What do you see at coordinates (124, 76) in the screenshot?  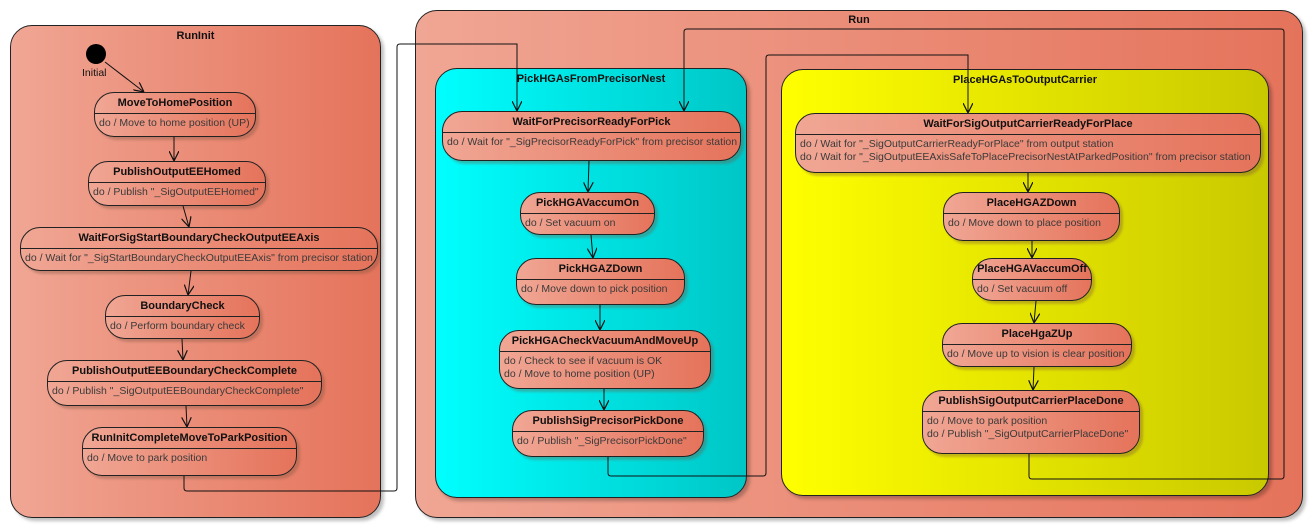 I see `transition-initial` at bounding box center [124, 76].